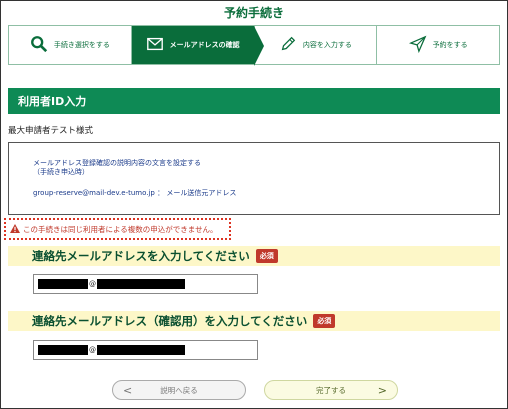  I want to click on step-label: 予約をする, so click(450, 45).